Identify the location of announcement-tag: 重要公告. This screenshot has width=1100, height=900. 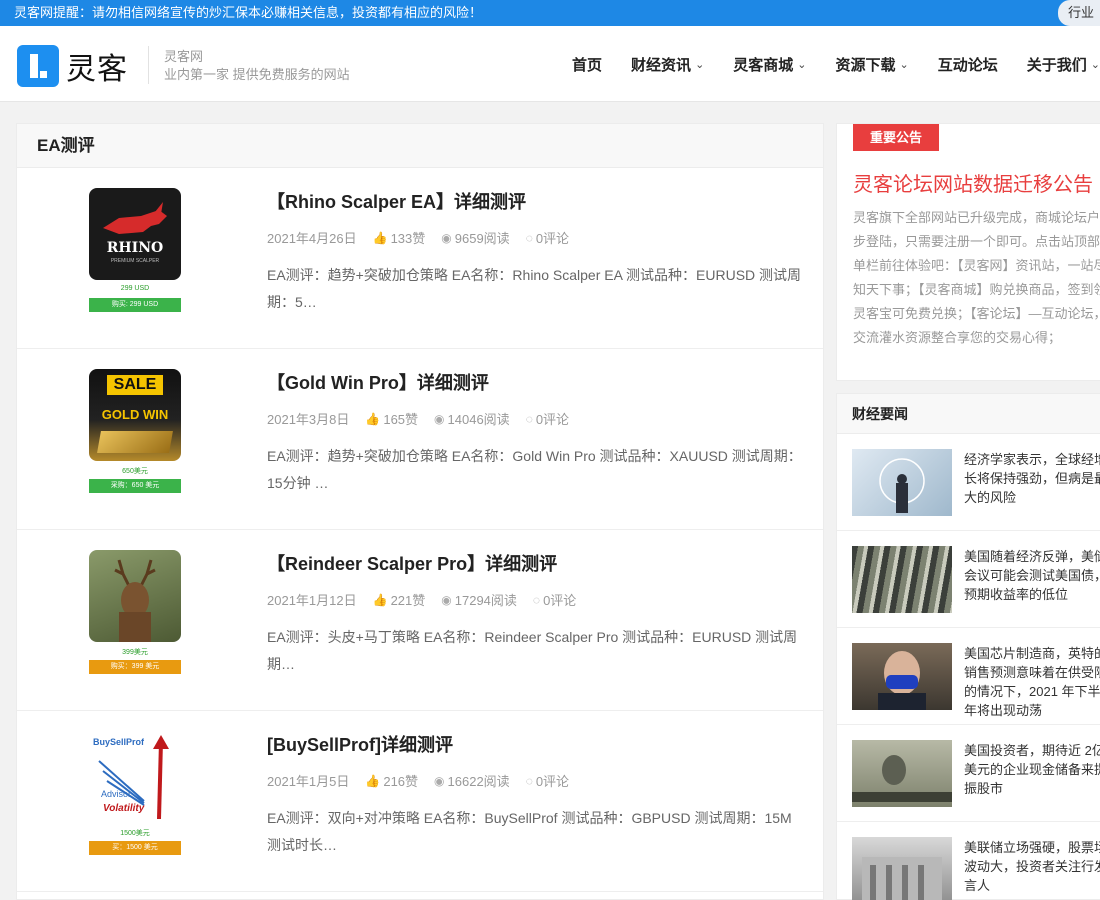
(896, 137).